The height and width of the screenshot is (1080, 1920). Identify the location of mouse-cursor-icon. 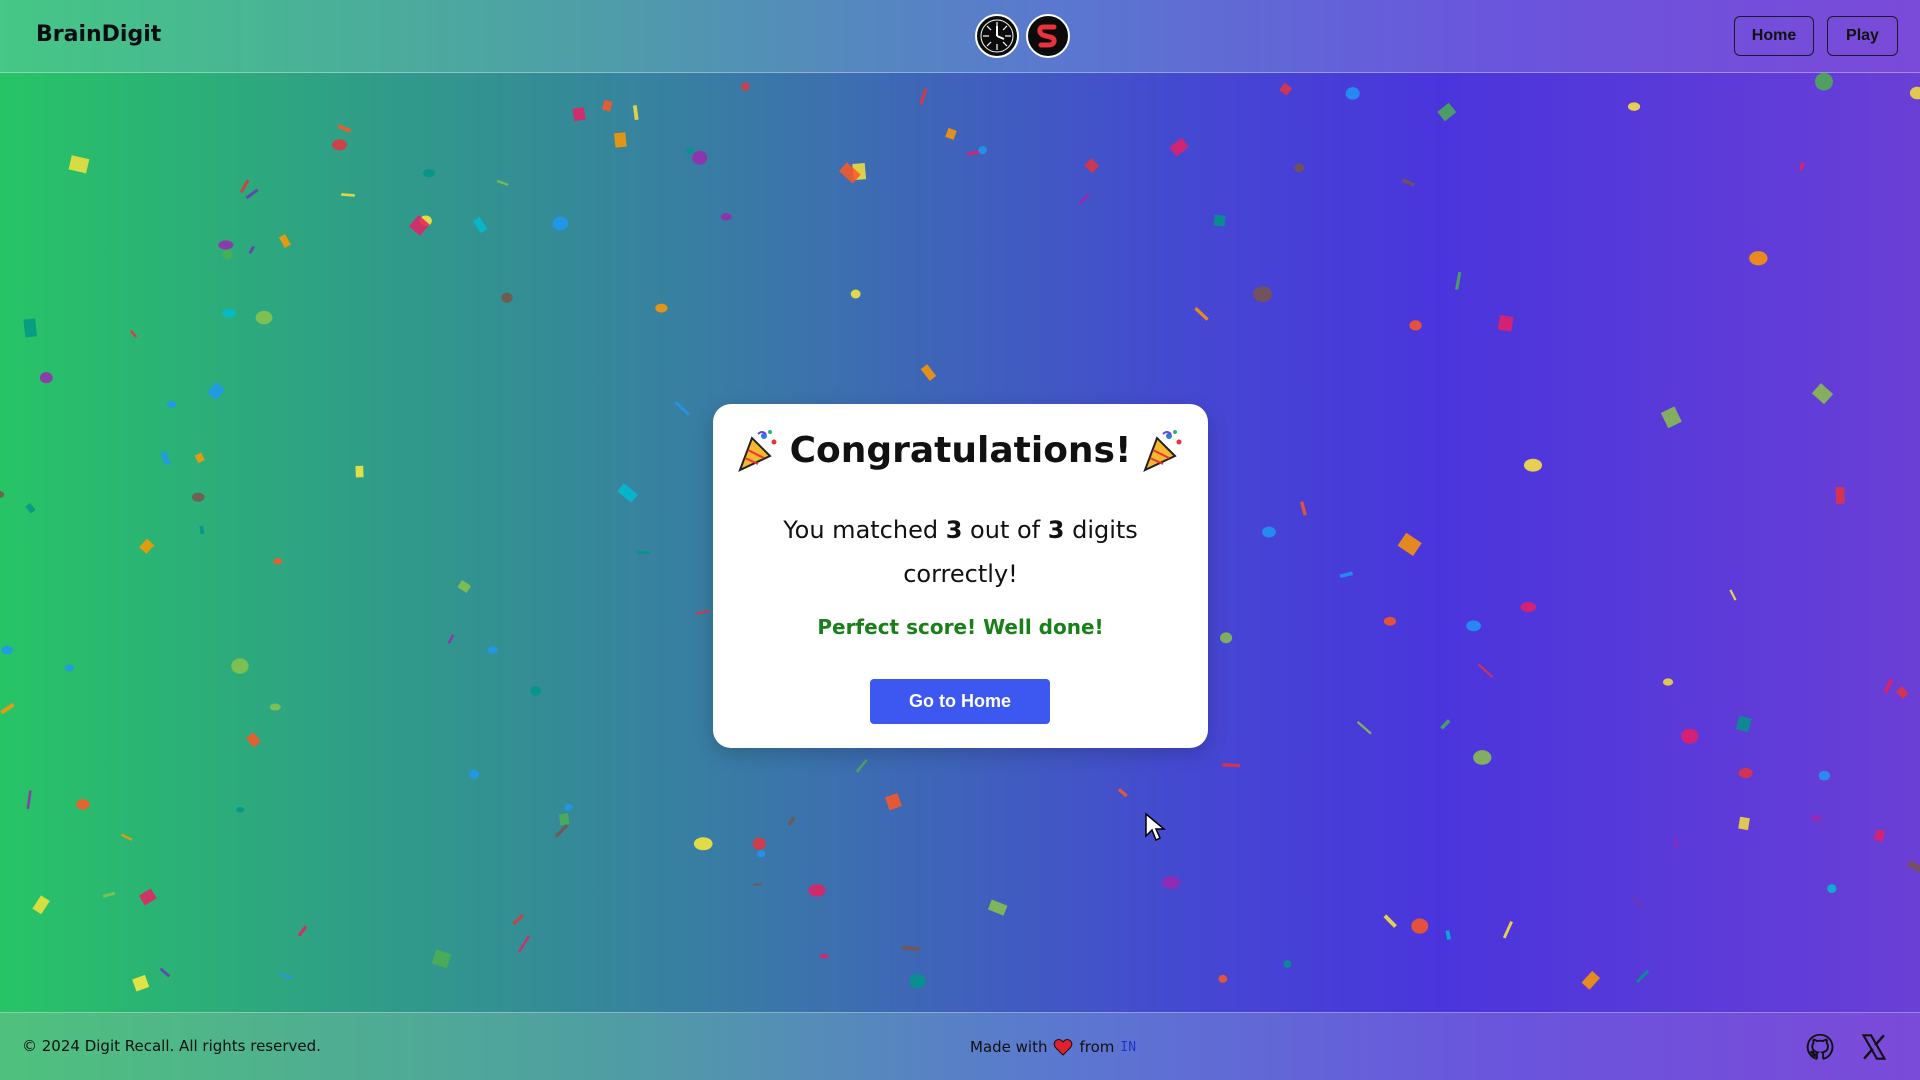
(1155, 827).